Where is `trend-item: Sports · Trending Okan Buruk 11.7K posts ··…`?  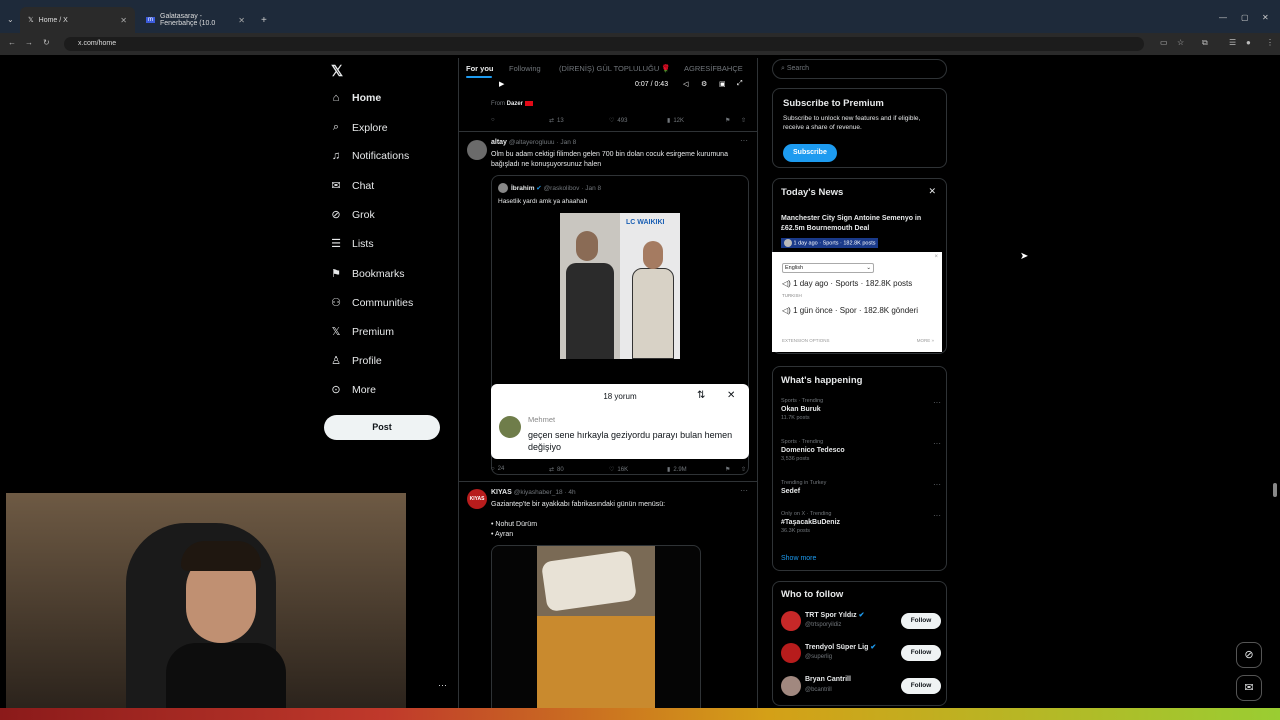
trend-item: Sports · Trending Okan Buruk 11.7K posts ··… is located at coordinates (861, 409).